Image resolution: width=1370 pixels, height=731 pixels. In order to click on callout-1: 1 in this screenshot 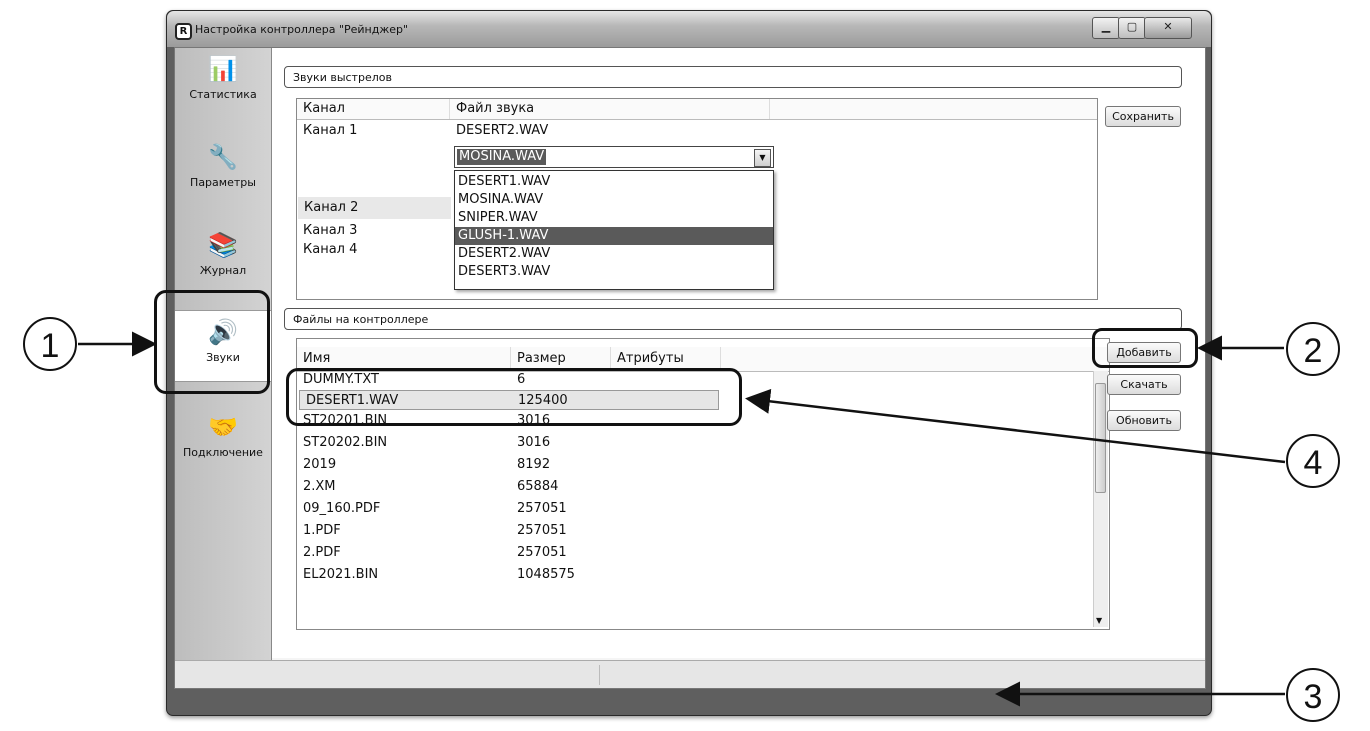, I will do `click(50, 344)`.